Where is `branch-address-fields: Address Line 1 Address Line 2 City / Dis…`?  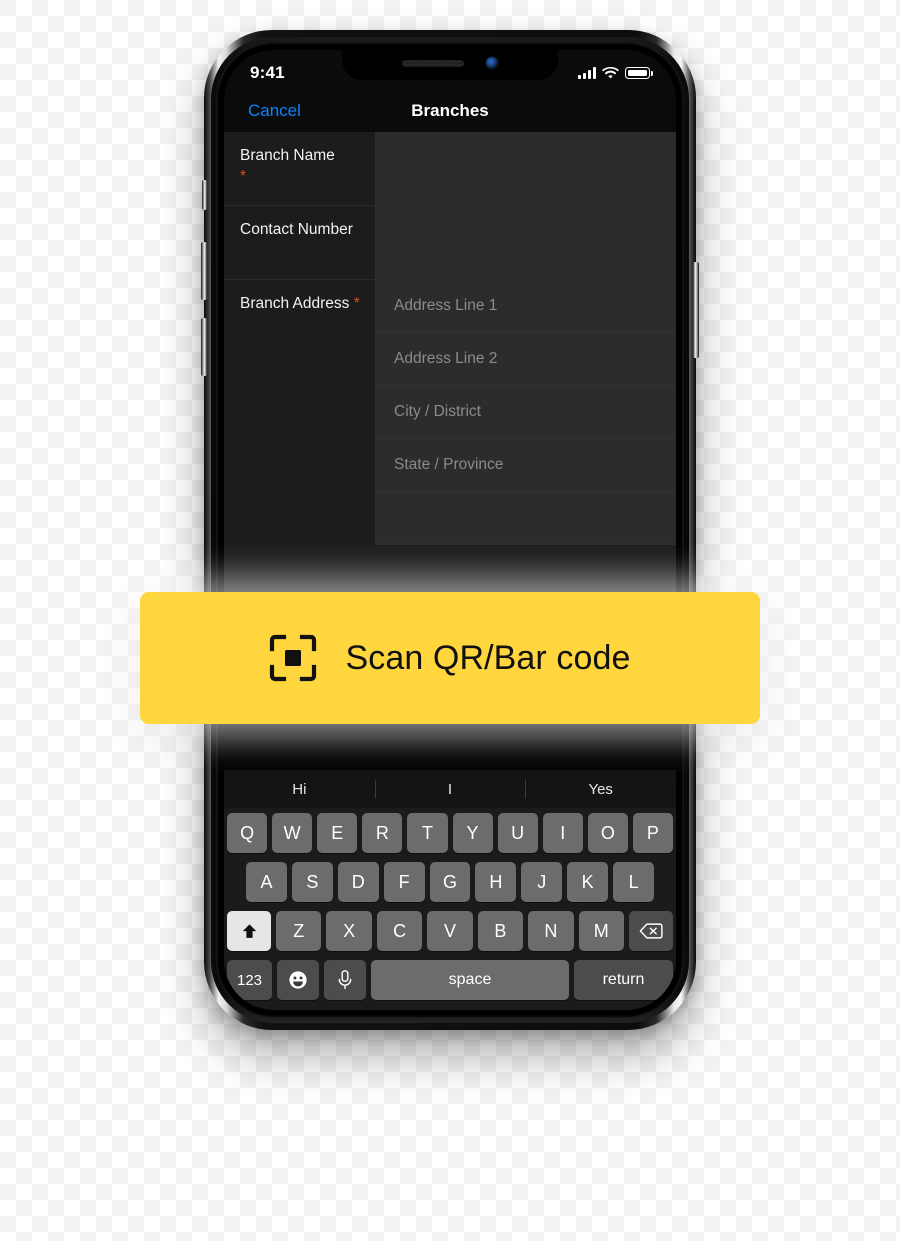
branch-address-fields: Address Line 1 Address Line 2 City / Dis… is located at coordinates (526, 412).